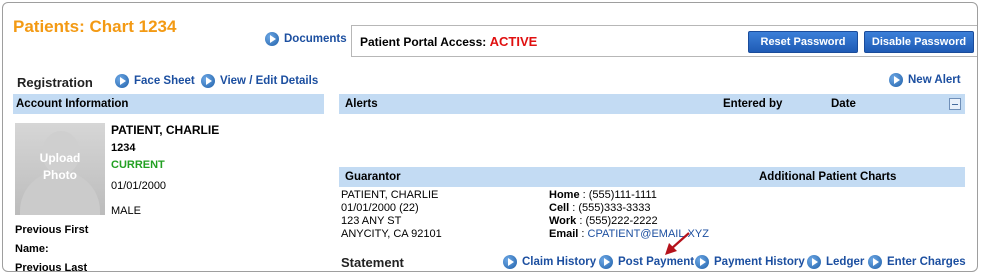 The width and height of the screenshot is (982, 274). I want to click on cell-value: : (555)333-3333, so click(611, 208).